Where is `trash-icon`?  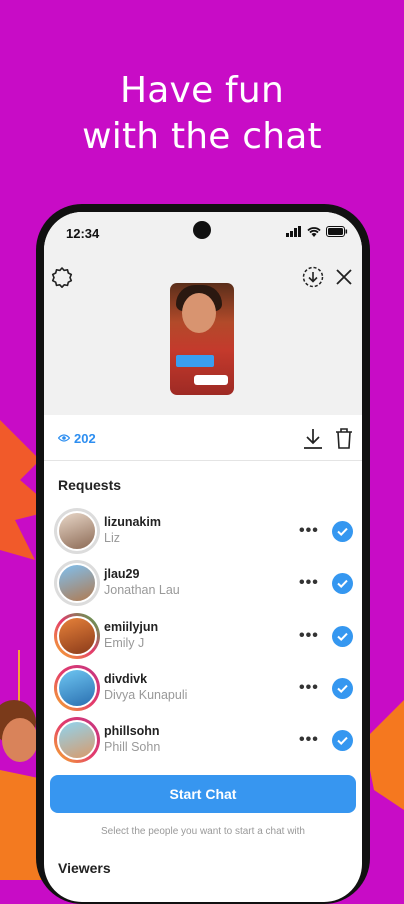
trash-icon is located at coordinates (344, 438).